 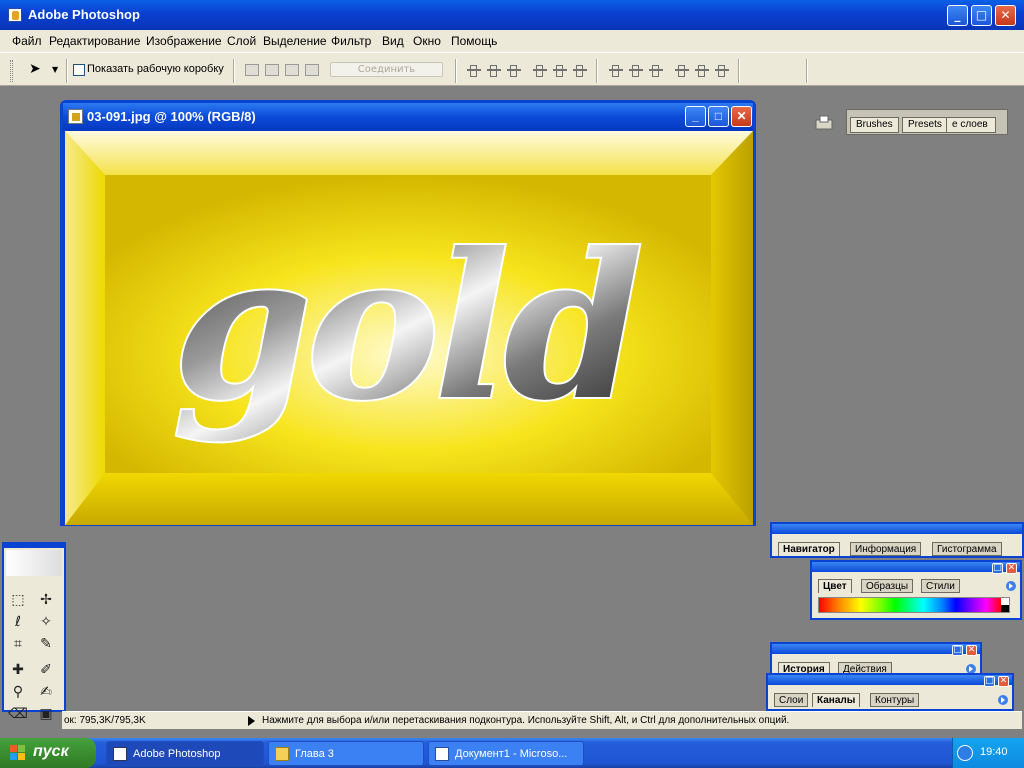 What do you see at coordinates (702, 70) in the screenshot?
I see `distribute-hcenter-icon` at bounding box center [702, 70].